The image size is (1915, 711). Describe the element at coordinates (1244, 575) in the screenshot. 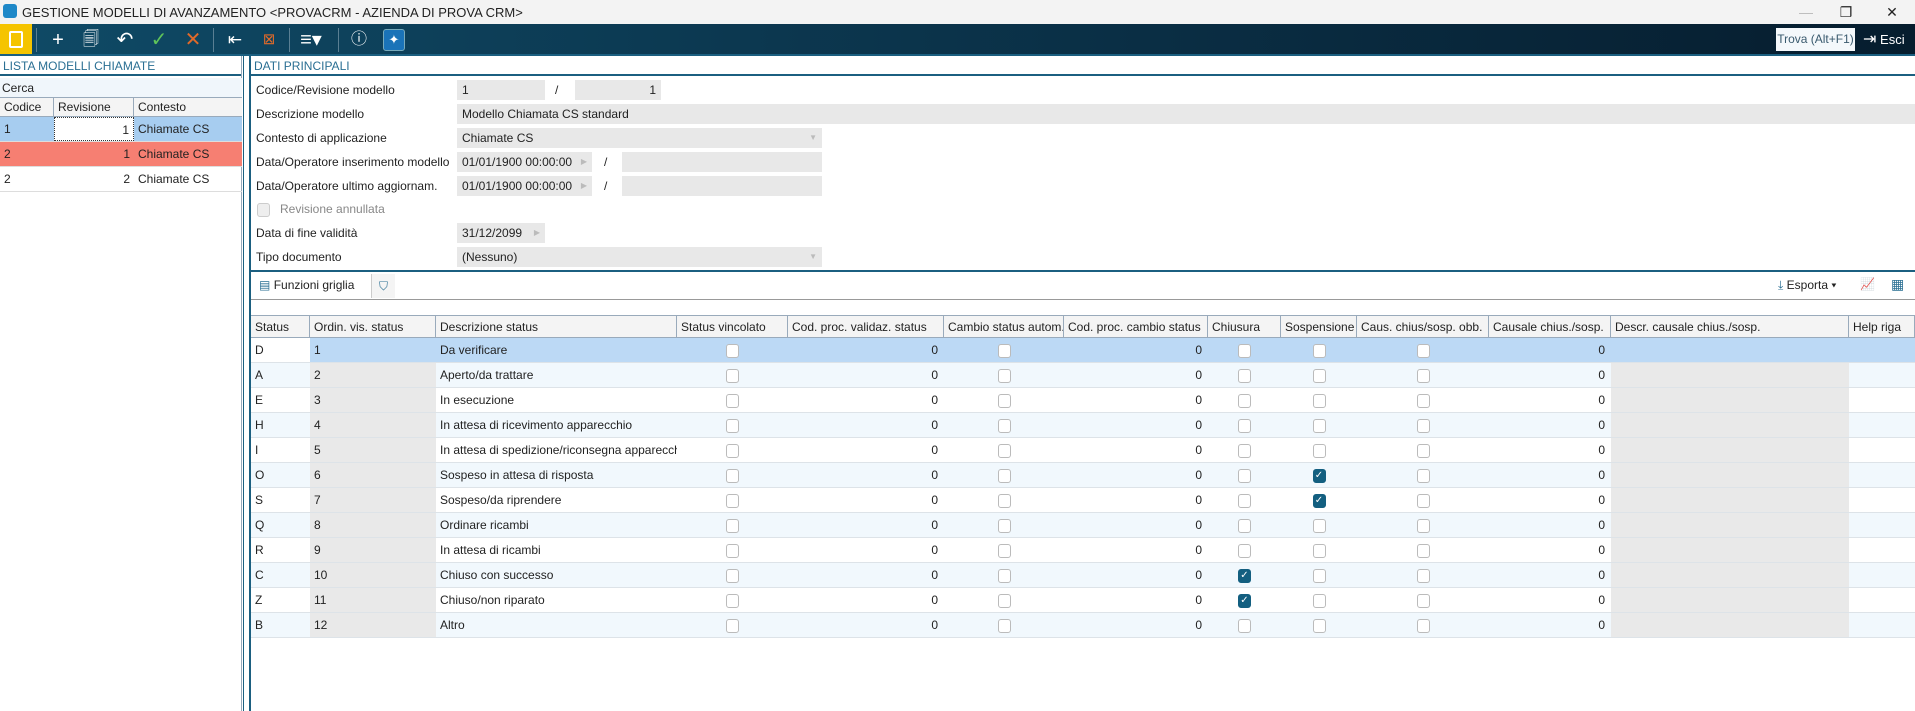

I see `cell-chiusura: ✓` at that location.